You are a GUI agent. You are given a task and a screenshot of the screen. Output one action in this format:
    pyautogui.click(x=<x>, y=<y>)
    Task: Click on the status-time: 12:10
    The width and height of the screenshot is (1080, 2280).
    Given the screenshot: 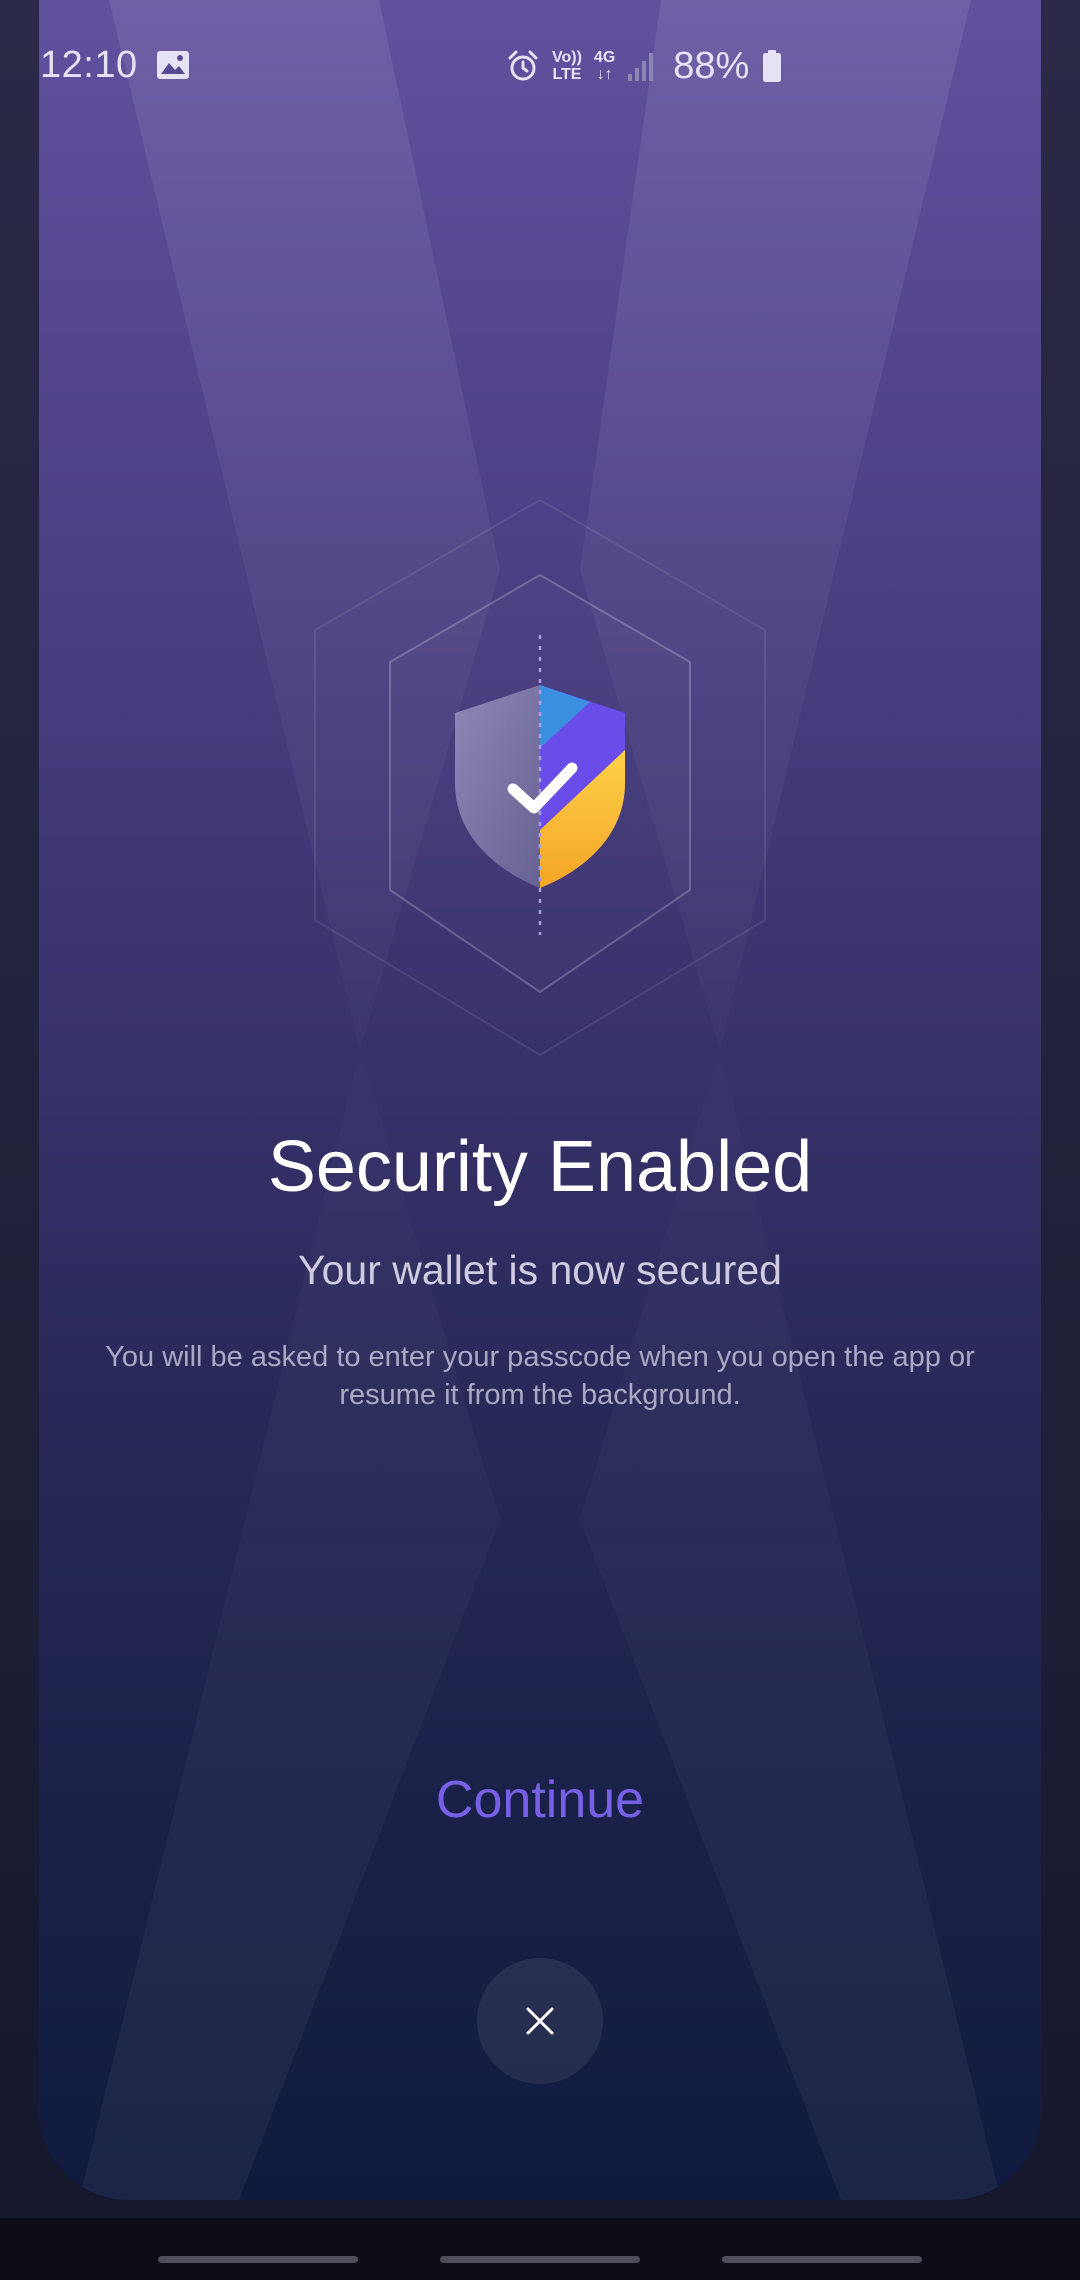 What is the action you would take?
    pyautogui.click(x=89, y=65)
    